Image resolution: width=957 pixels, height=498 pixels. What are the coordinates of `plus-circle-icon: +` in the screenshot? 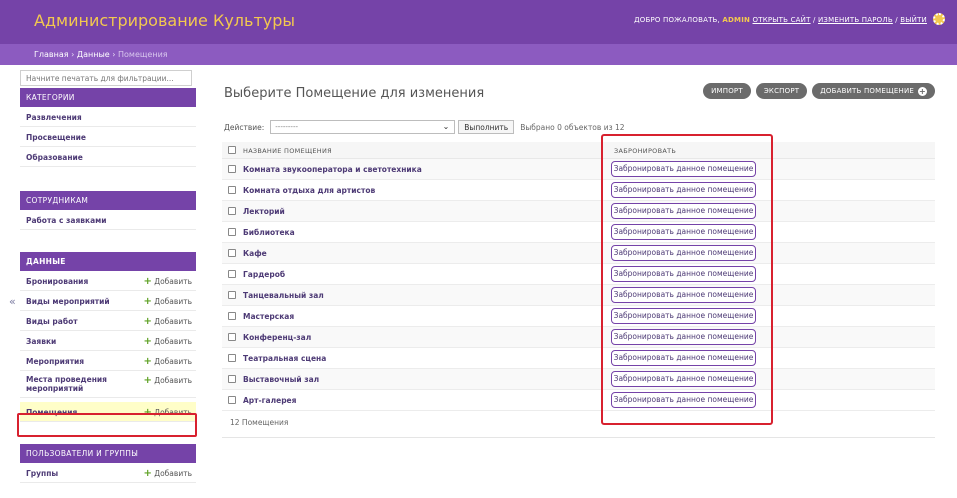 It's located at (922, 91).